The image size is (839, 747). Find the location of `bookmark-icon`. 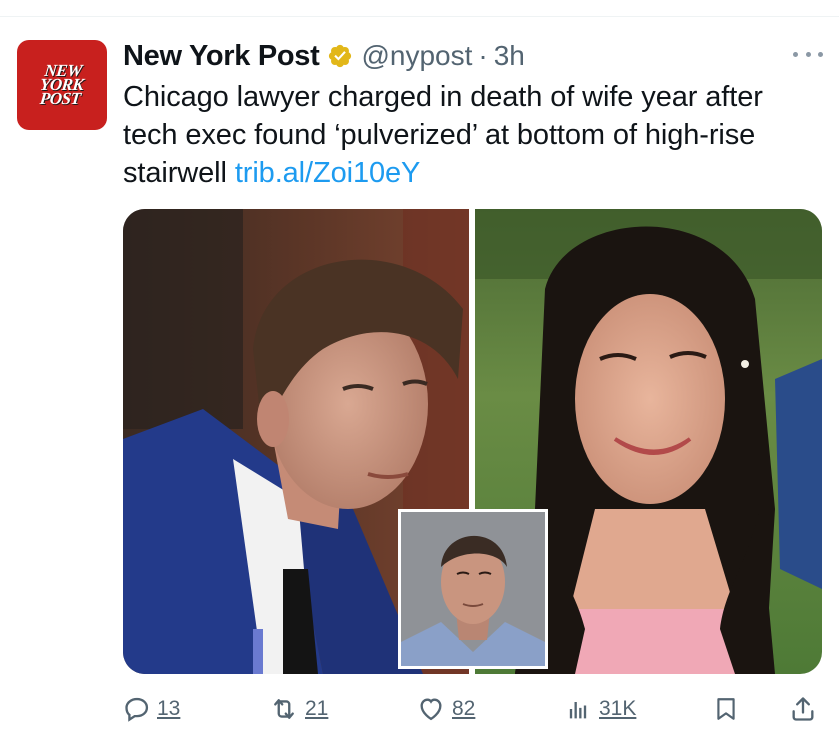

bookmark-icon is located at coordinates (726, 709).